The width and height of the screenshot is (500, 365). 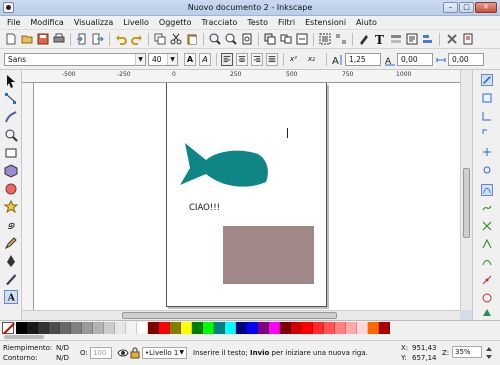 What do you see at coordinates (11, 189) in the screenshot?
I see `ellipse-tool-icon` at bounding box center [11, 189].